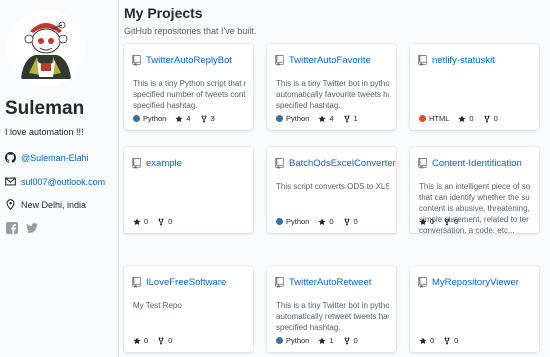 This screenshot has width=550, height=357. I want to click on profile-name: Suleman, so click(45, 108).